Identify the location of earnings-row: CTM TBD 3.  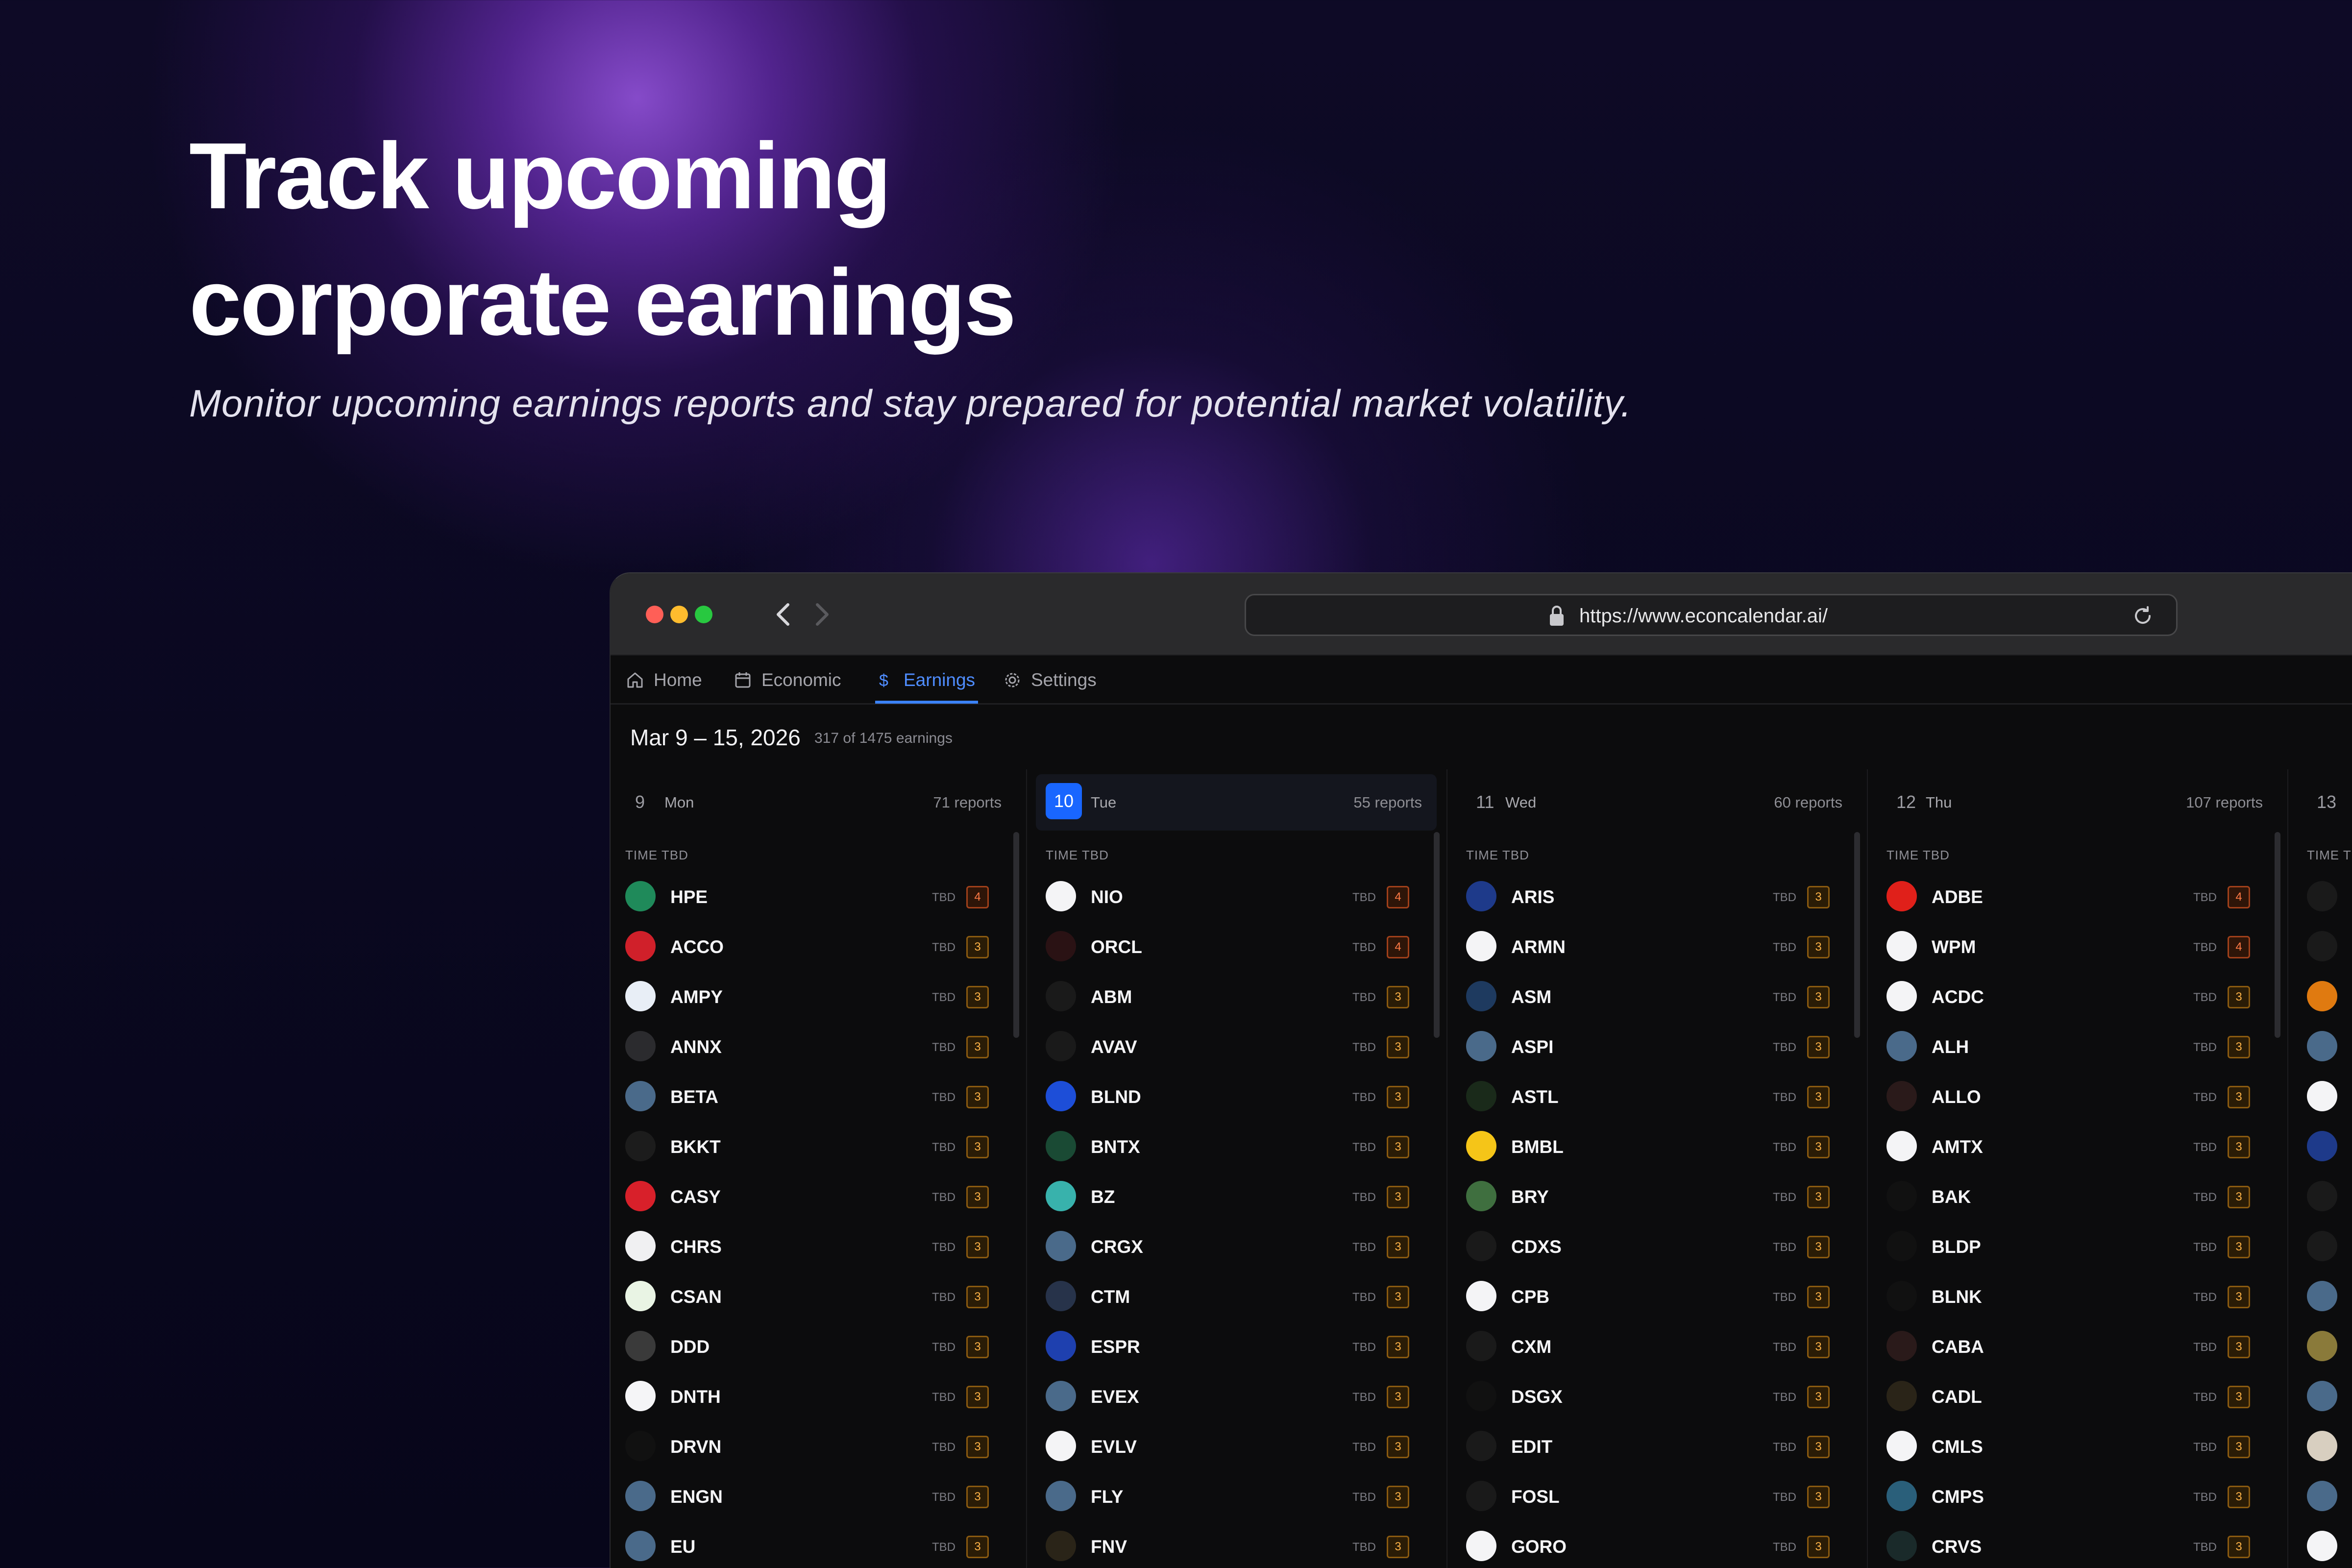
(1236, 1297).